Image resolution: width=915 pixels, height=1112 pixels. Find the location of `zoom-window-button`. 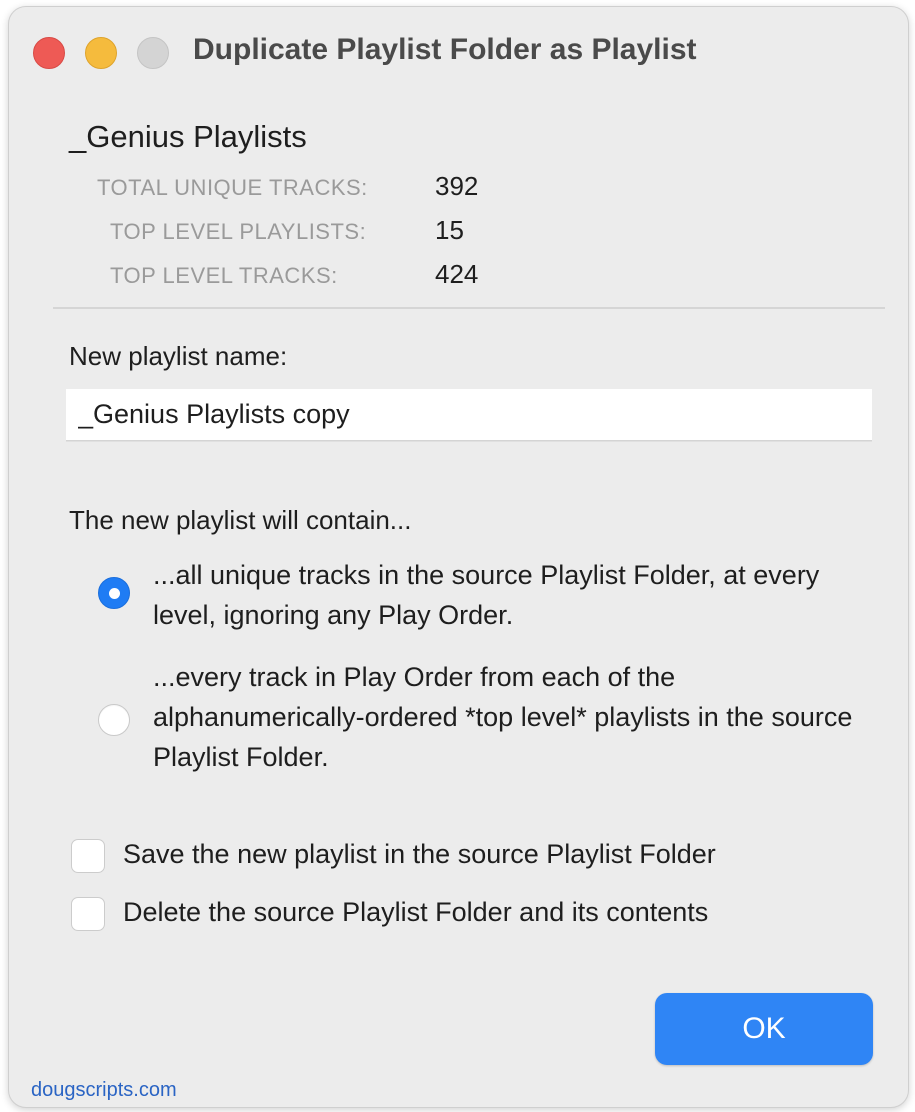

zoom-window-button is located at coordinates (153, 53).